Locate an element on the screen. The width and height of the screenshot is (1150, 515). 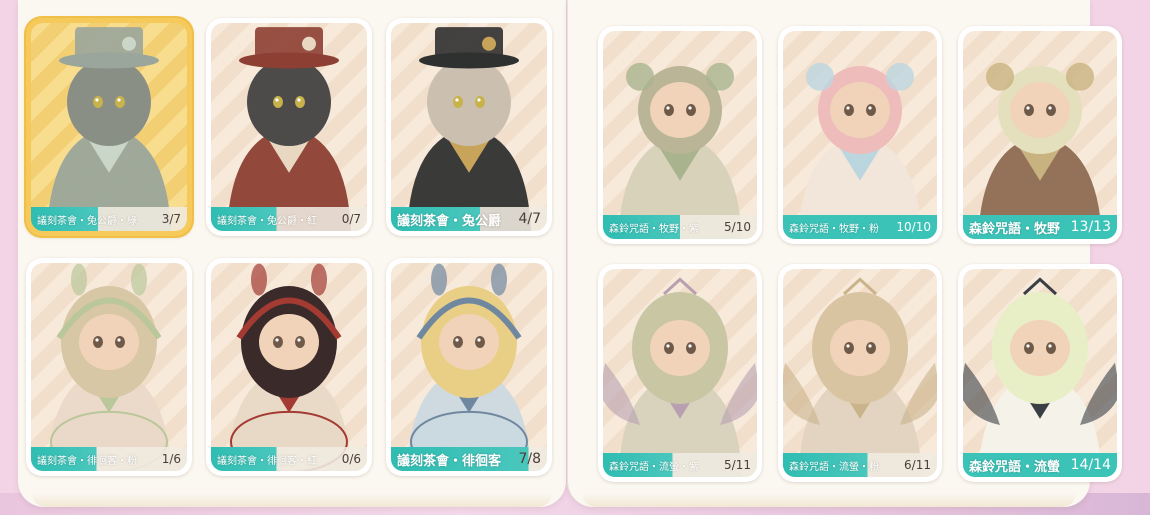
outfit-label-bar: 議刻茶會・兔公爵 4/7 is located at coordinates (469, 219).